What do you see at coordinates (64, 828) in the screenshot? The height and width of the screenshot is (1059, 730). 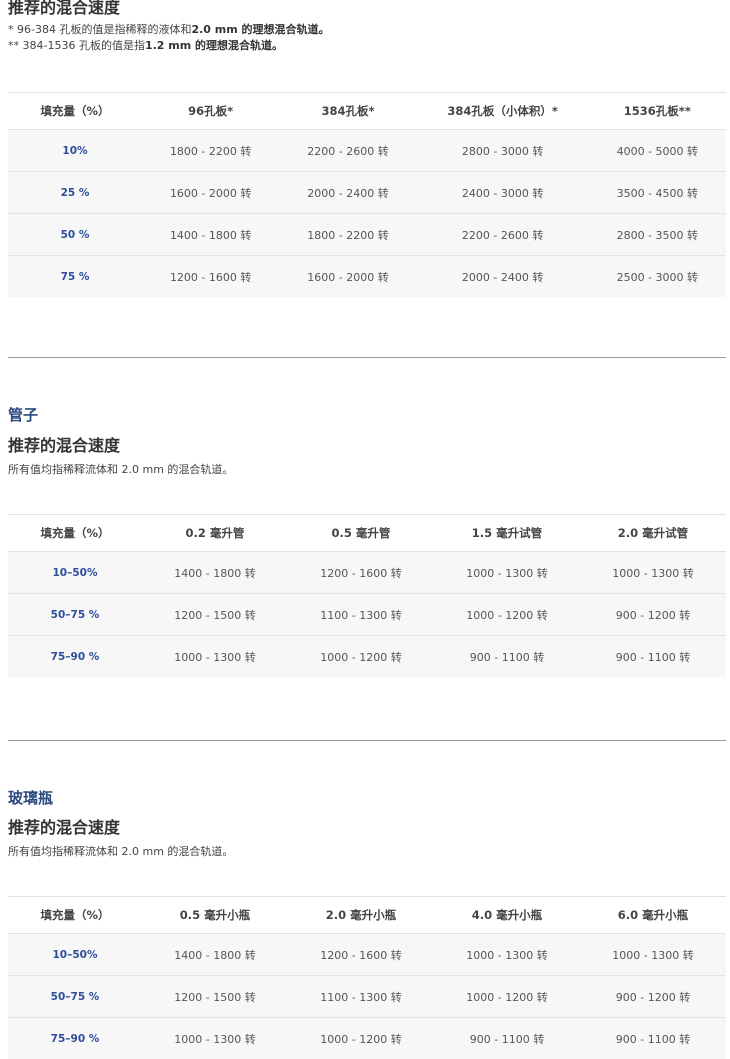 I see `vials-heading: 推荐的混合速度` at bounding box center [64, 828].